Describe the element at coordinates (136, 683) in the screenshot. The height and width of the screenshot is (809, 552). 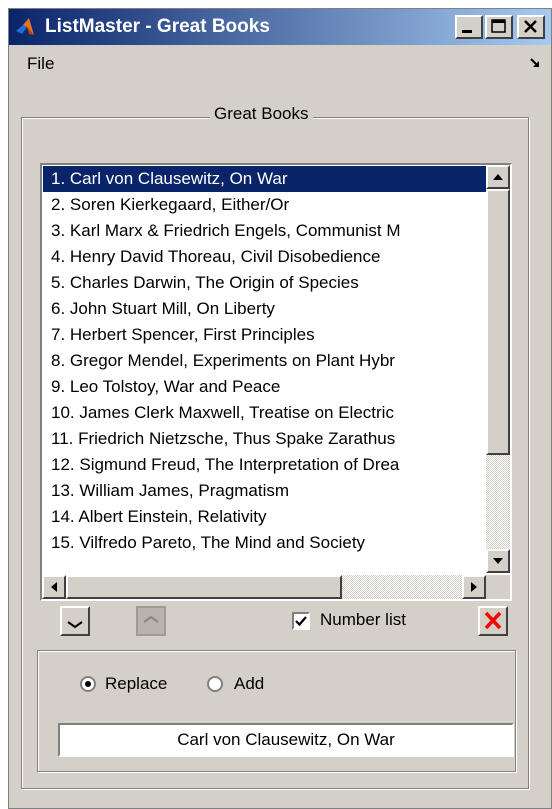
I see `replace-label: Replace` at that location.